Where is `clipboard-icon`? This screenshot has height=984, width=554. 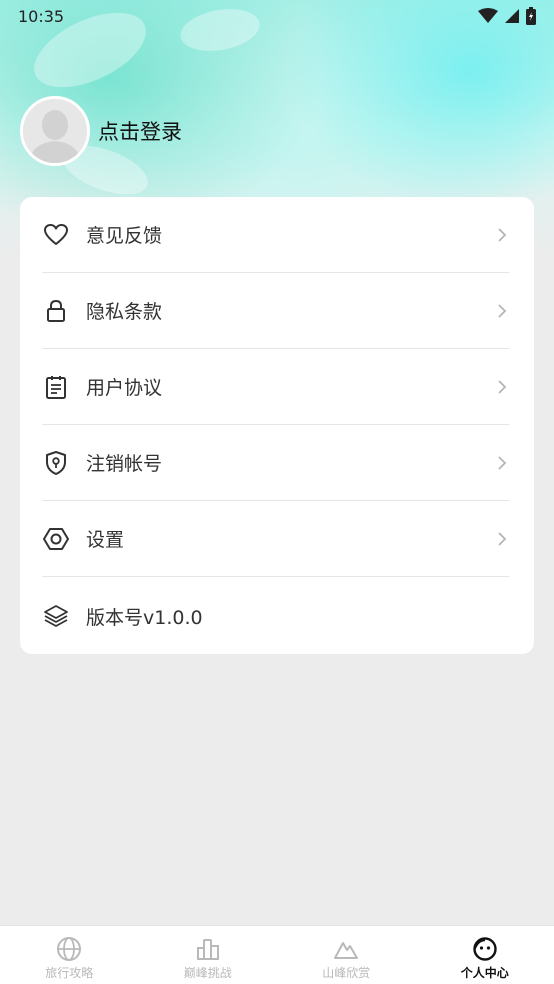
clipboard-icon is located at coordinates (56, 387).